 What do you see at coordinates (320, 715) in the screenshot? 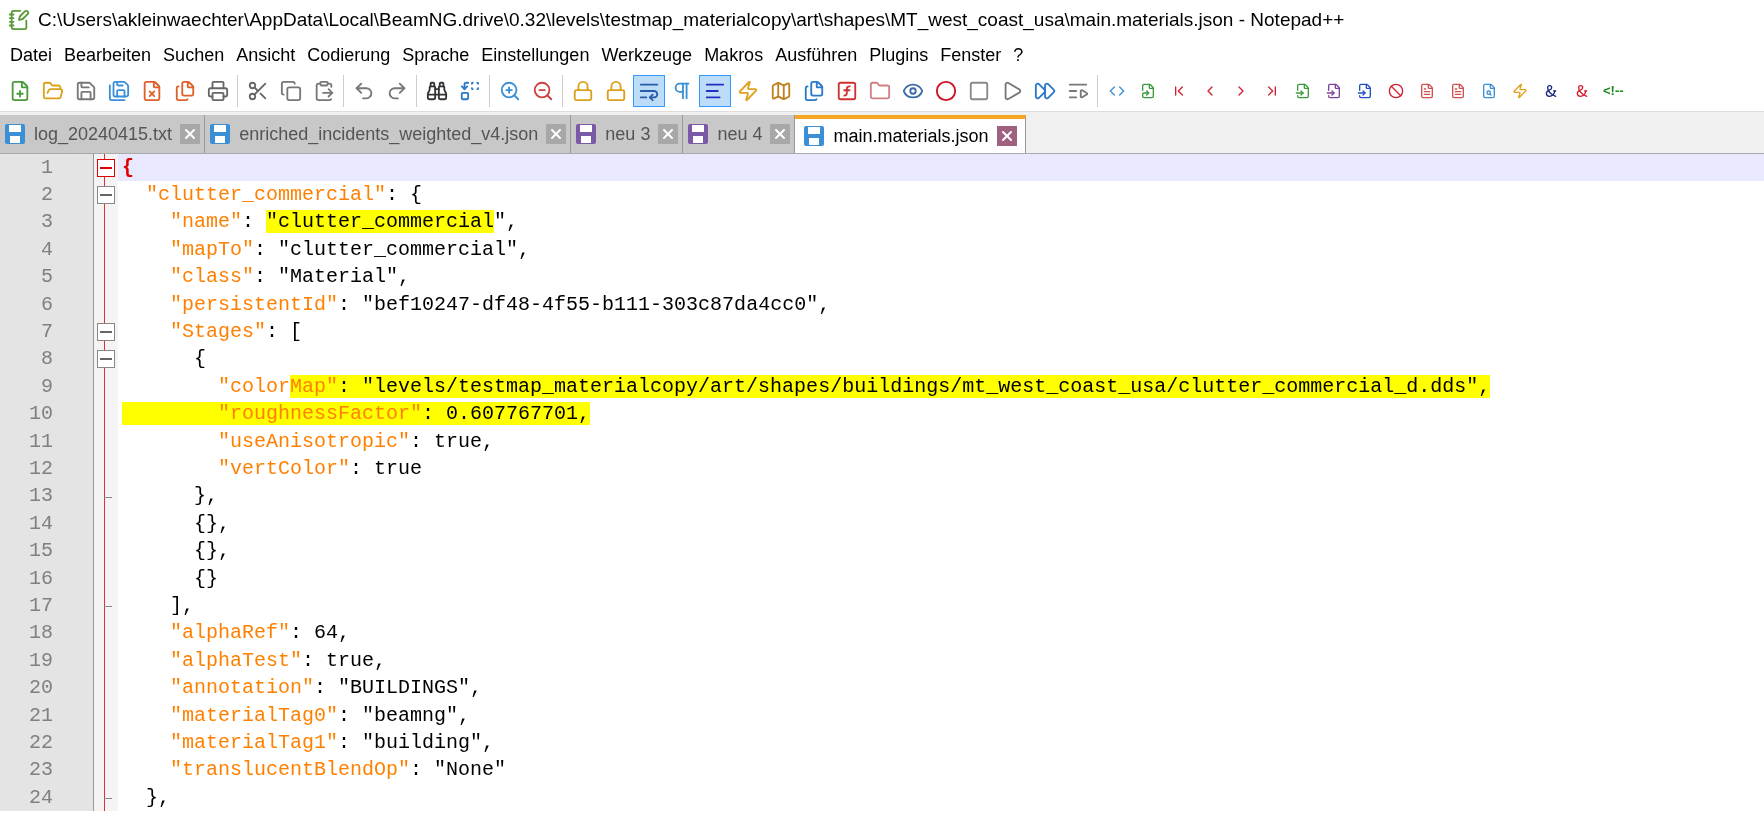
I see `code-line: "materialTag0": "beamng",` at bounding box center [320, 715].